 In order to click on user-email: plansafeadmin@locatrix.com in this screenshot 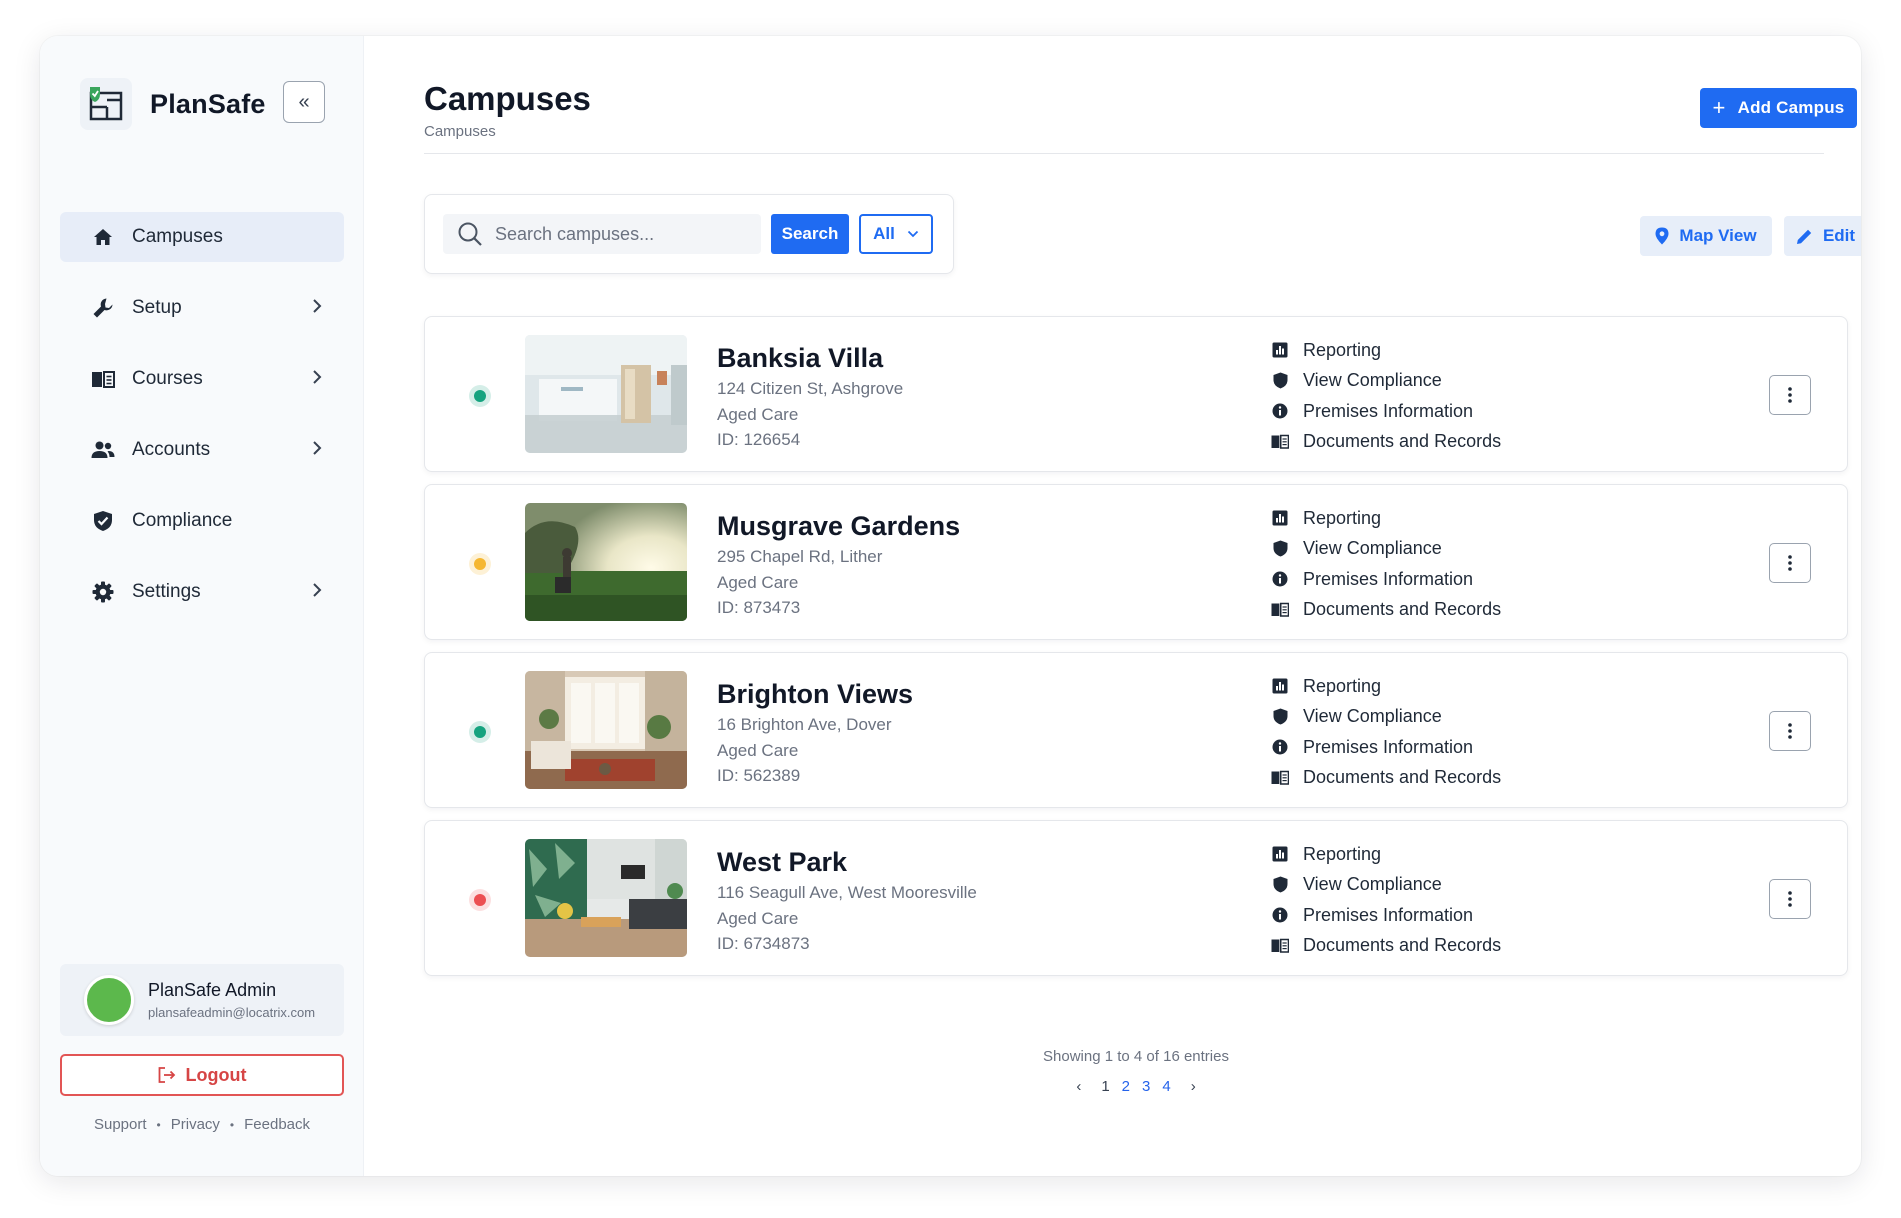, I will do `click(232, 1012)`.